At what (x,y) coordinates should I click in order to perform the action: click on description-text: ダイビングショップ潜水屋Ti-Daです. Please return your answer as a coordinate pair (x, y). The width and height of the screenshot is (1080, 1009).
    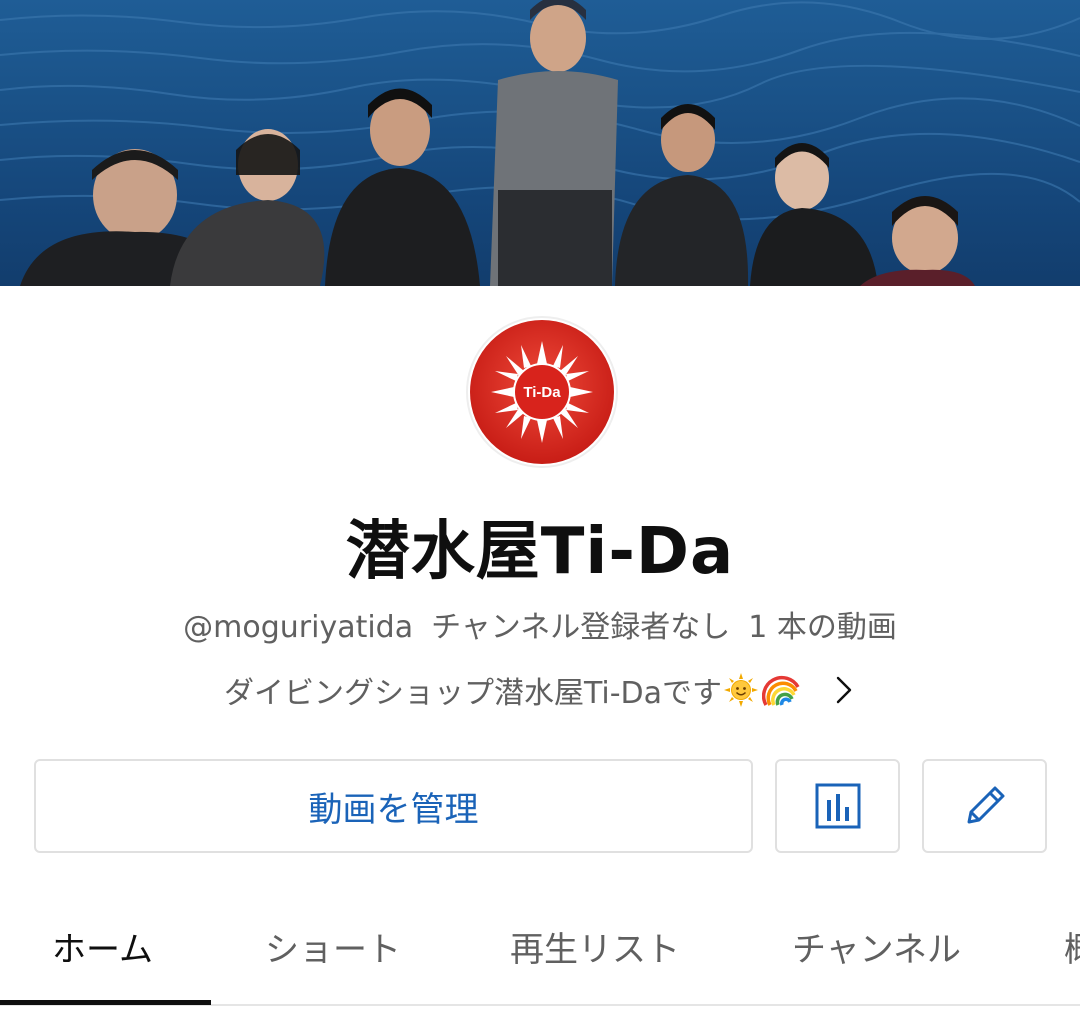
    Looking at the image, I should click on (473, 693).